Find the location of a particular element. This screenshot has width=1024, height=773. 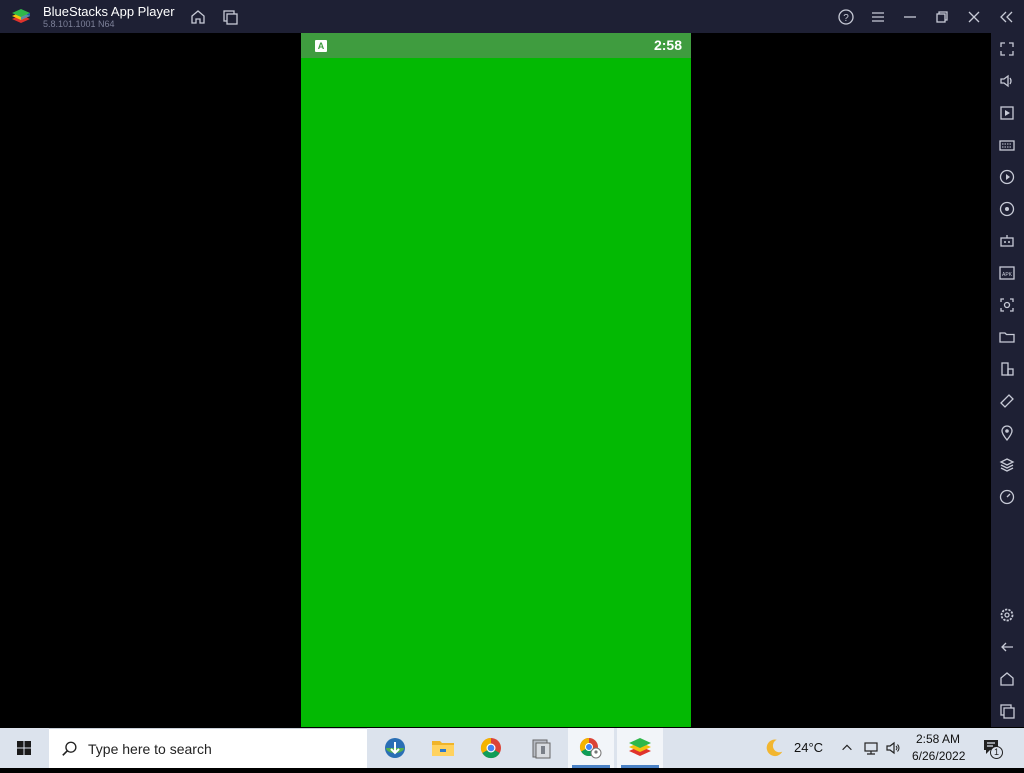

bluestacks-logo-icon is located at coordinates (21, 17).